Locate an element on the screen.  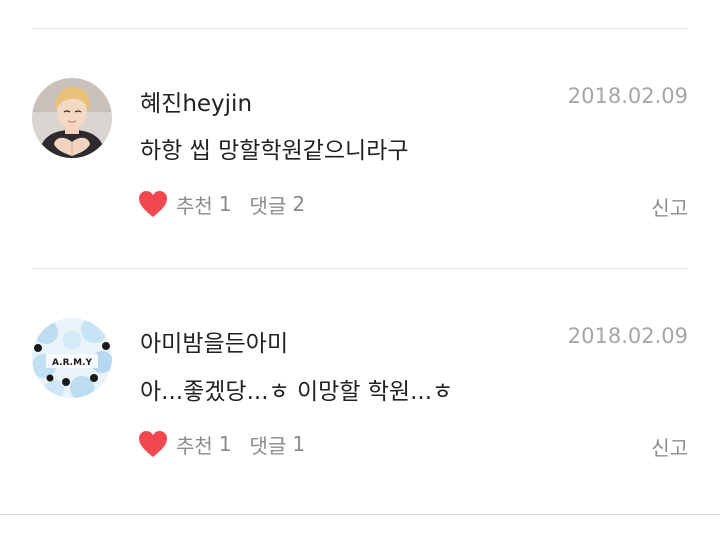
army-text: A.R.M.Y is located at coordinates (72, 363).